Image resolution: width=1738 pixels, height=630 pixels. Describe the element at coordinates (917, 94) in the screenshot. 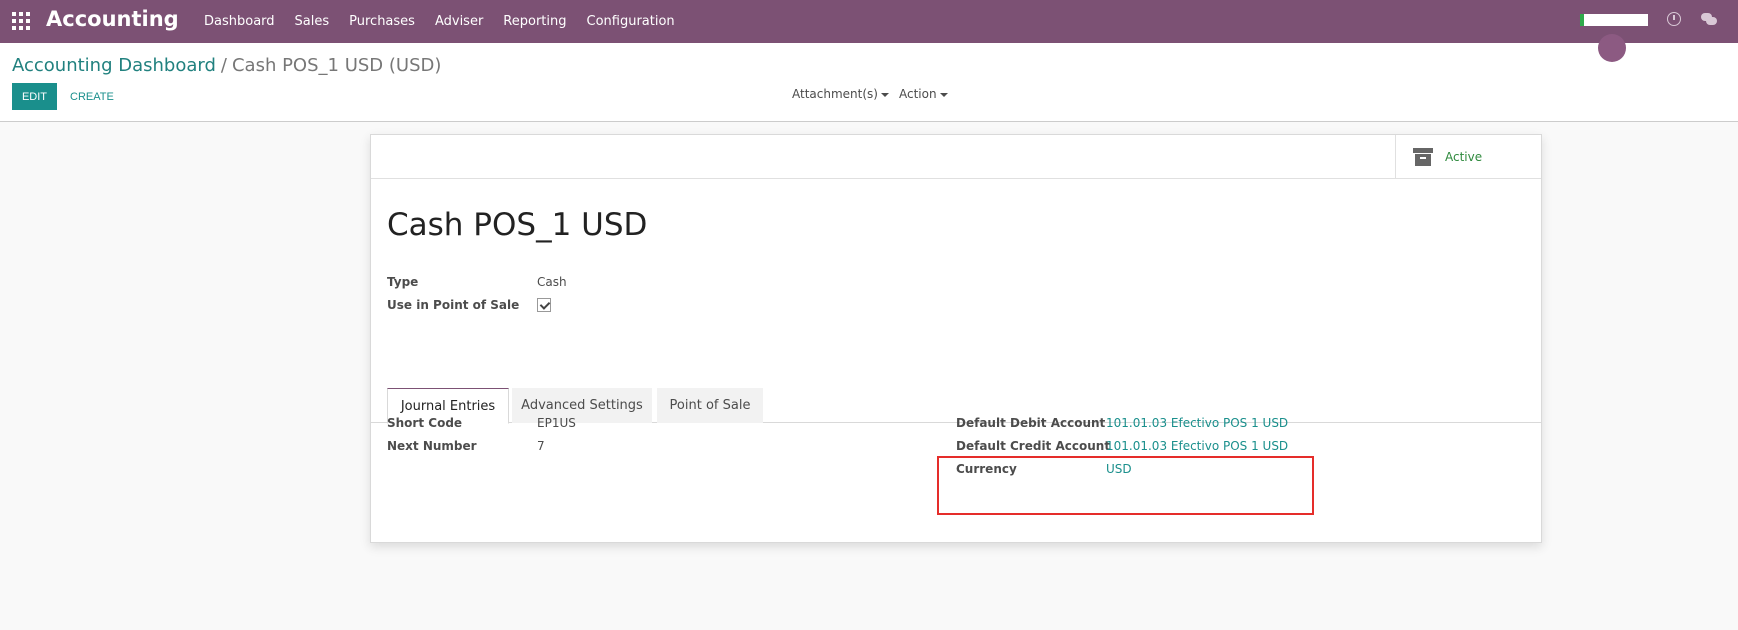

I see `action-label: Action` at that location.